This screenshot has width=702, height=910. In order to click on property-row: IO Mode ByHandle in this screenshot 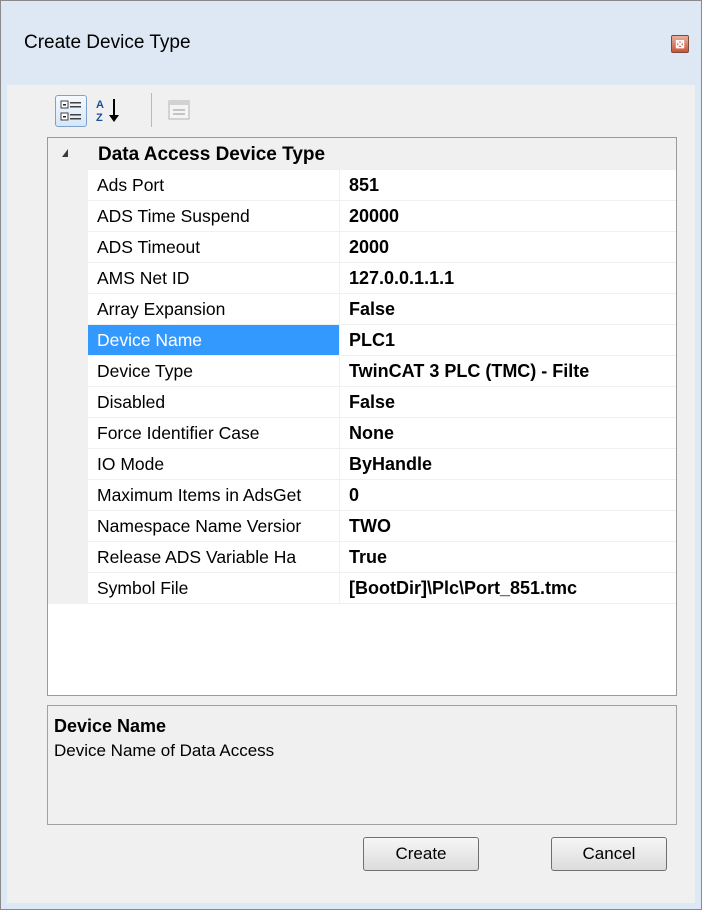, I will do `click(382, 464)`.